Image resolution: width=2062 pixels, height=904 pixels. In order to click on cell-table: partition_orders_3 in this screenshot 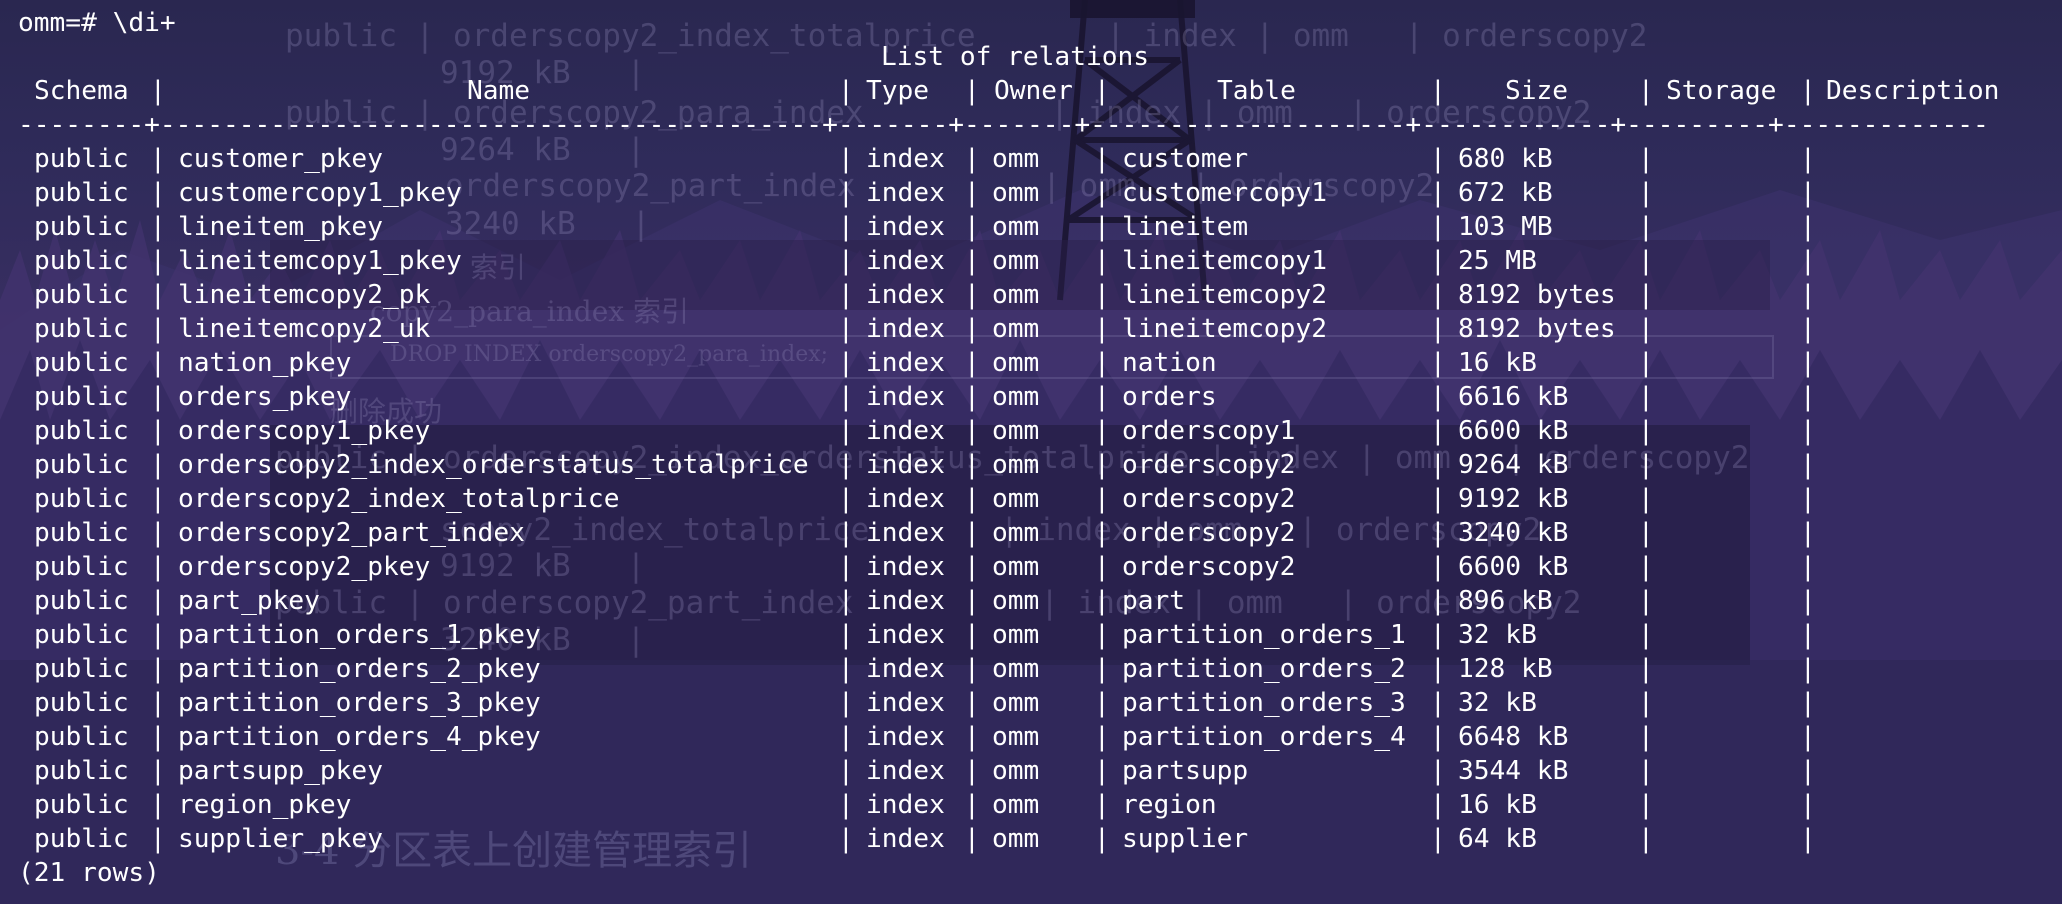, I will do `click(1264, 703)`.